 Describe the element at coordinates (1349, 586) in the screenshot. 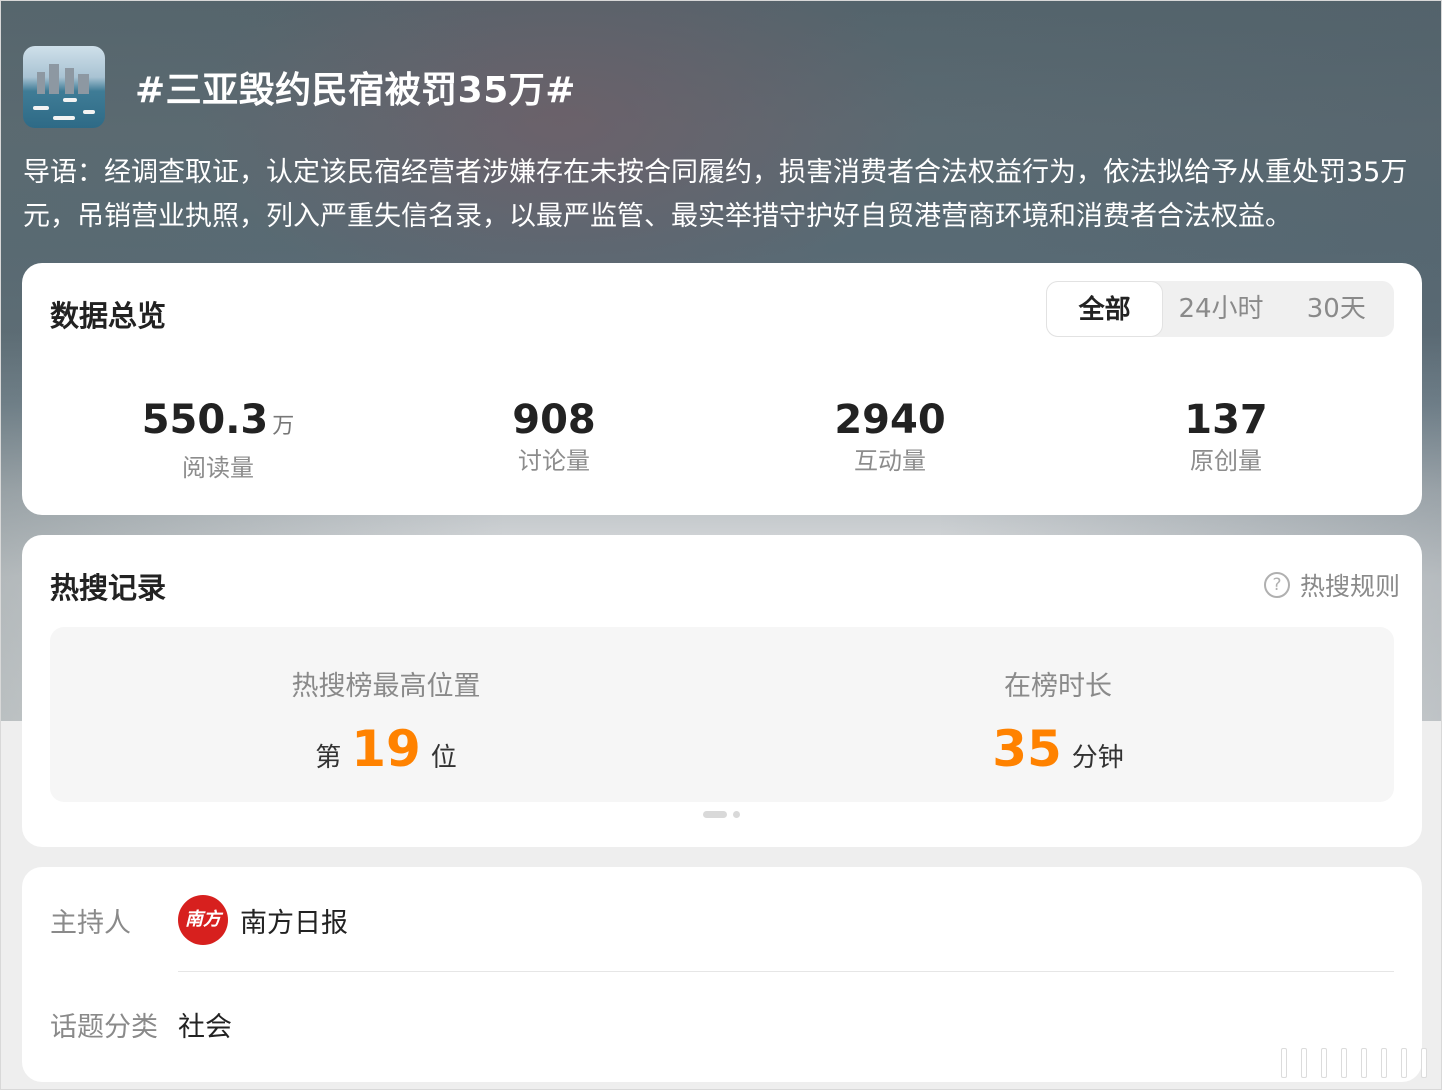

I see `hot-search-rules-label: 热搜规则` at that location.